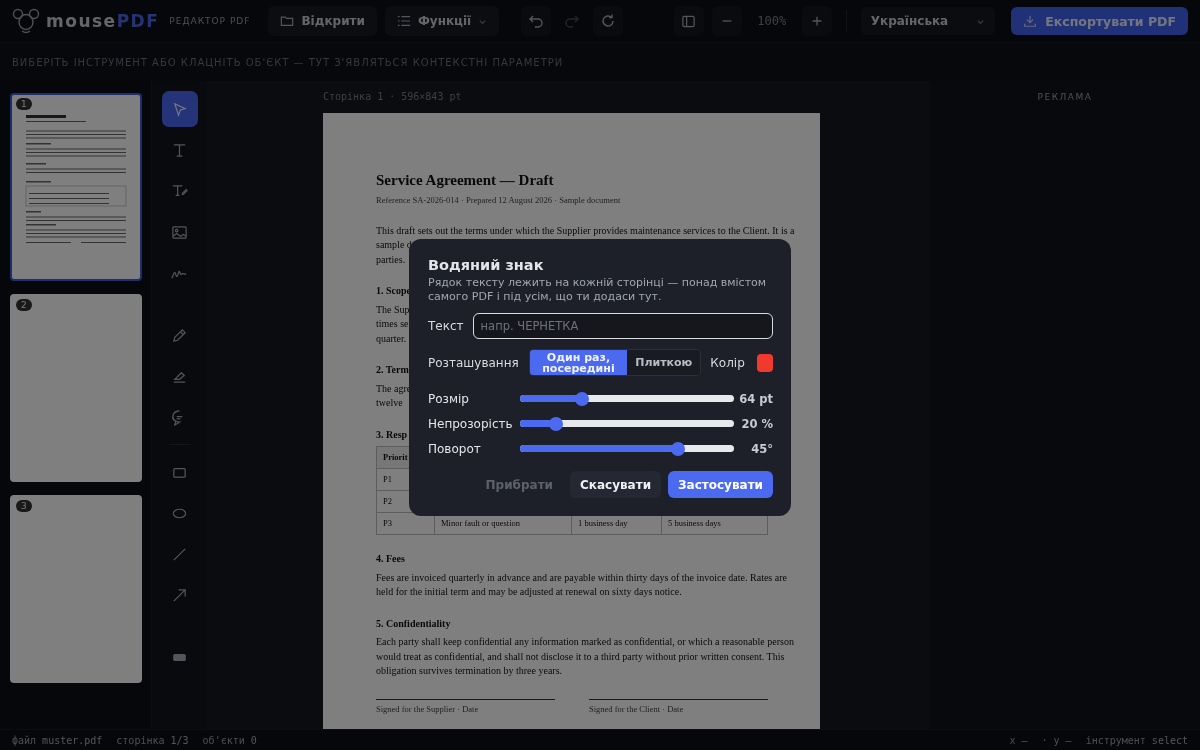  Describe the element at coordinates (636, 708) in the screenshot. I see `signature-label: Signed for the Client · Date` at that location.